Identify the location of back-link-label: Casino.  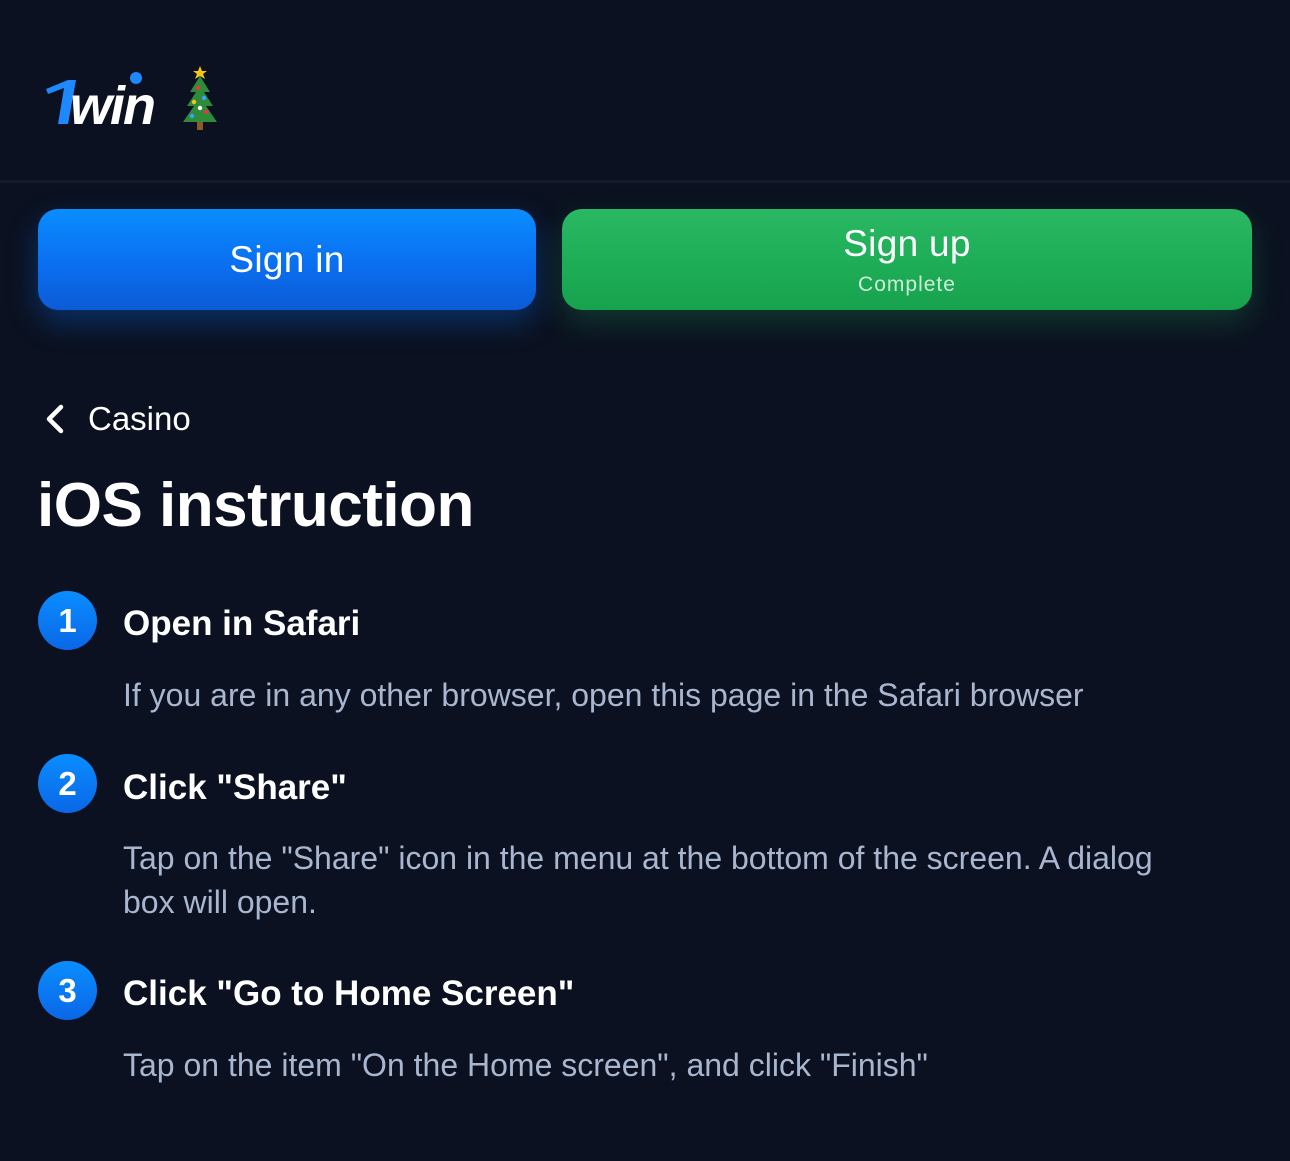
(139, 418).